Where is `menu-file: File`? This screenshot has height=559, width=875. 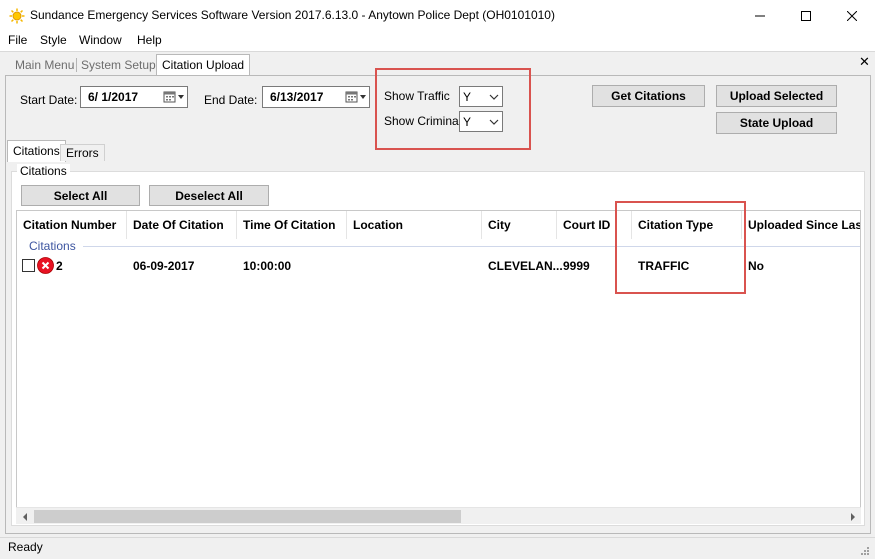 menu-file: File is located at coordinates (17, 40).